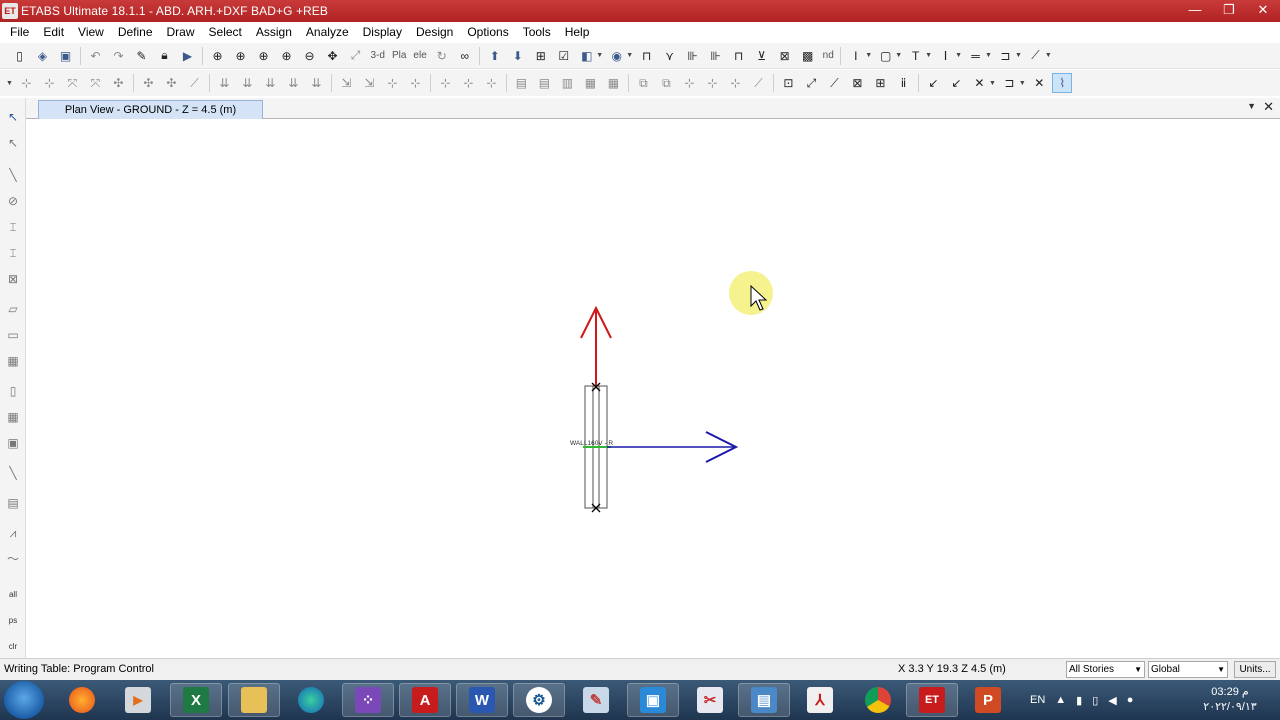 The width and height of the screenshot is (1280, 720). What do you see at coordinates (886, 56) in the screenshot?
I see `area-section-icon: ▢` at bounding box center [886, 56].